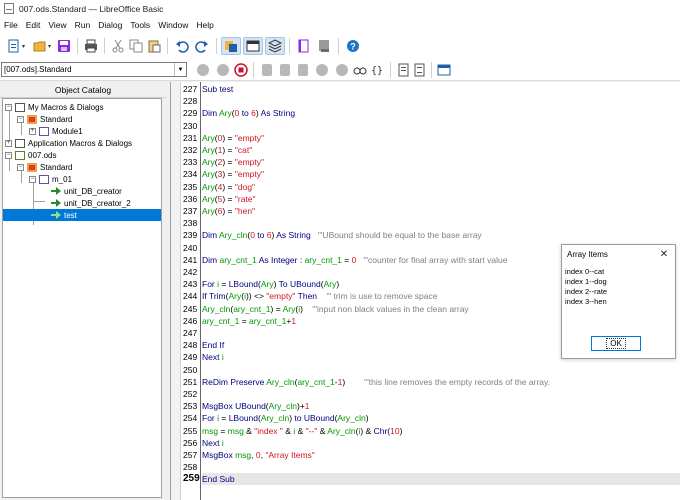 The width and height of the screenshot is (680, 500). What do you see at coordinates (277, 259) in the screenshot?
I see `code-token: As Integer` at bounding box center [277, 259].